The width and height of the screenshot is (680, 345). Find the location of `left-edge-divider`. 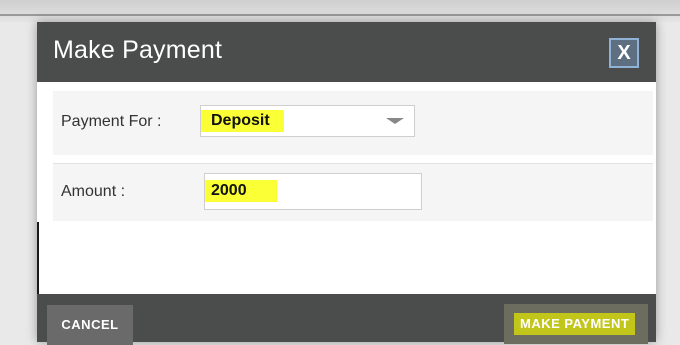

left-edge-divider is located at coordinates (38, 259).